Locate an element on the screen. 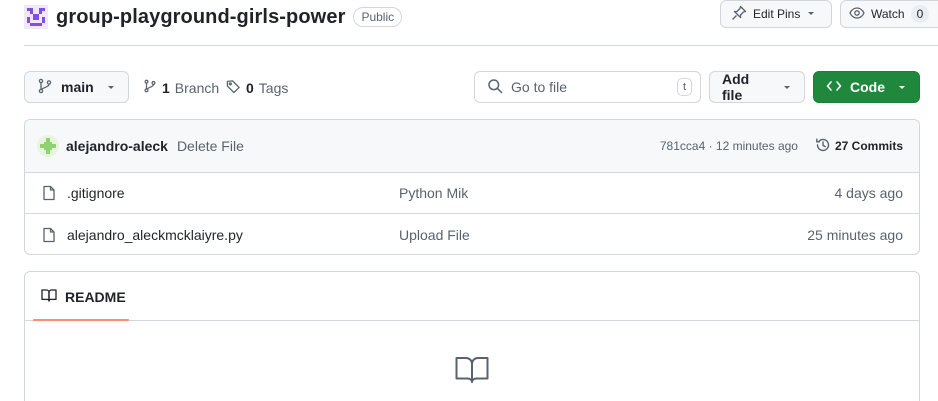 Image resolution: width=938 pixels, height=401 pixels. tags-link: 0 Tags is located at coordinates (257, 88).